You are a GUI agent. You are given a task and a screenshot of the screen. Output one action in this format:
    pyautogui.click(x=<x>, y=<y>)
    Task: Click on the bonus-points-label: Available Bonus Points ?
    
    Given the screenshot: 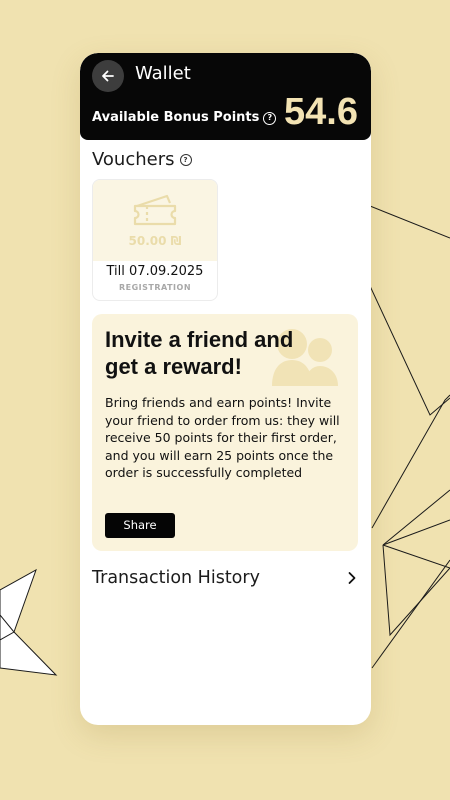 What is the action you would take?
    pyautogui.click(x=184, y=118)
    